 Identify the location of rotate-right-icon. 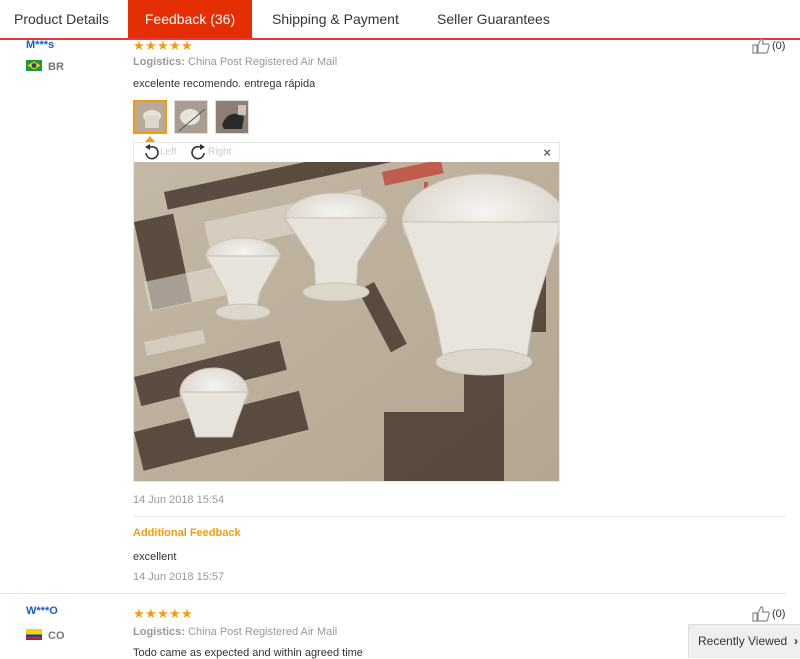
(198, 152).